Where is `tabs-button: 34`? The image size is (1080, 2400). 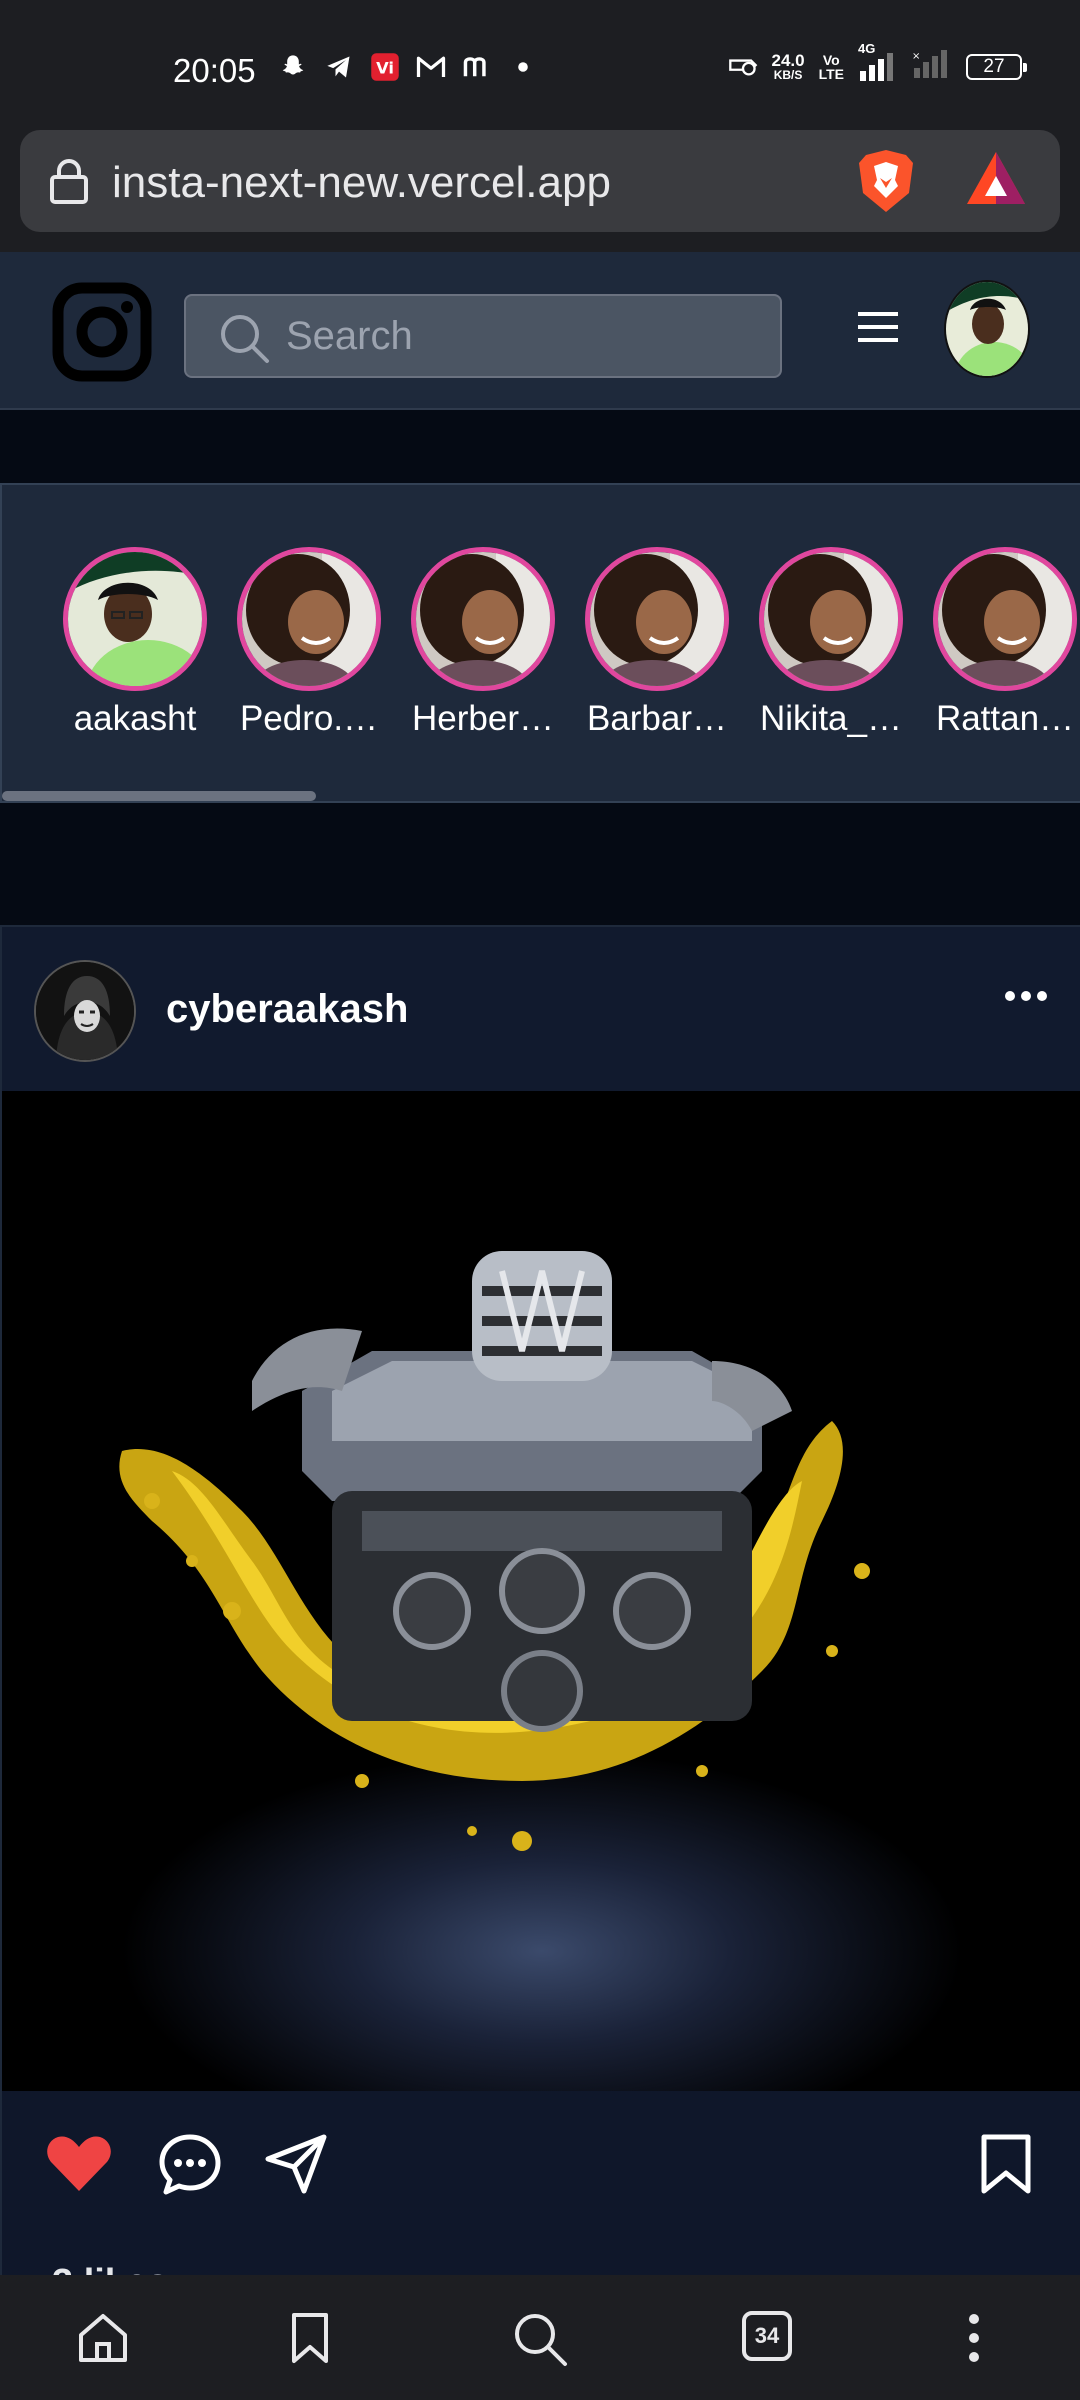
tabs-button: 34 is located at coordinates (767, 2336).